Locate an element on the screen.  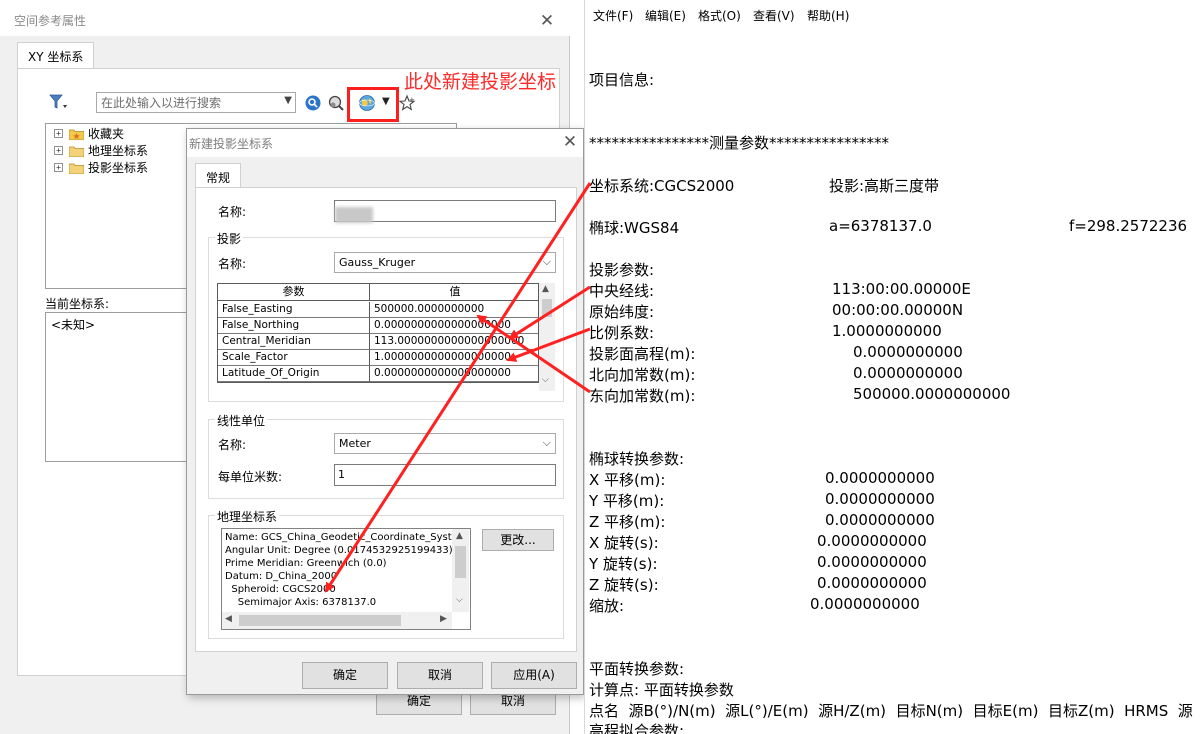
menu-edit: 编辑(E) is located at coordinates (665, 15).